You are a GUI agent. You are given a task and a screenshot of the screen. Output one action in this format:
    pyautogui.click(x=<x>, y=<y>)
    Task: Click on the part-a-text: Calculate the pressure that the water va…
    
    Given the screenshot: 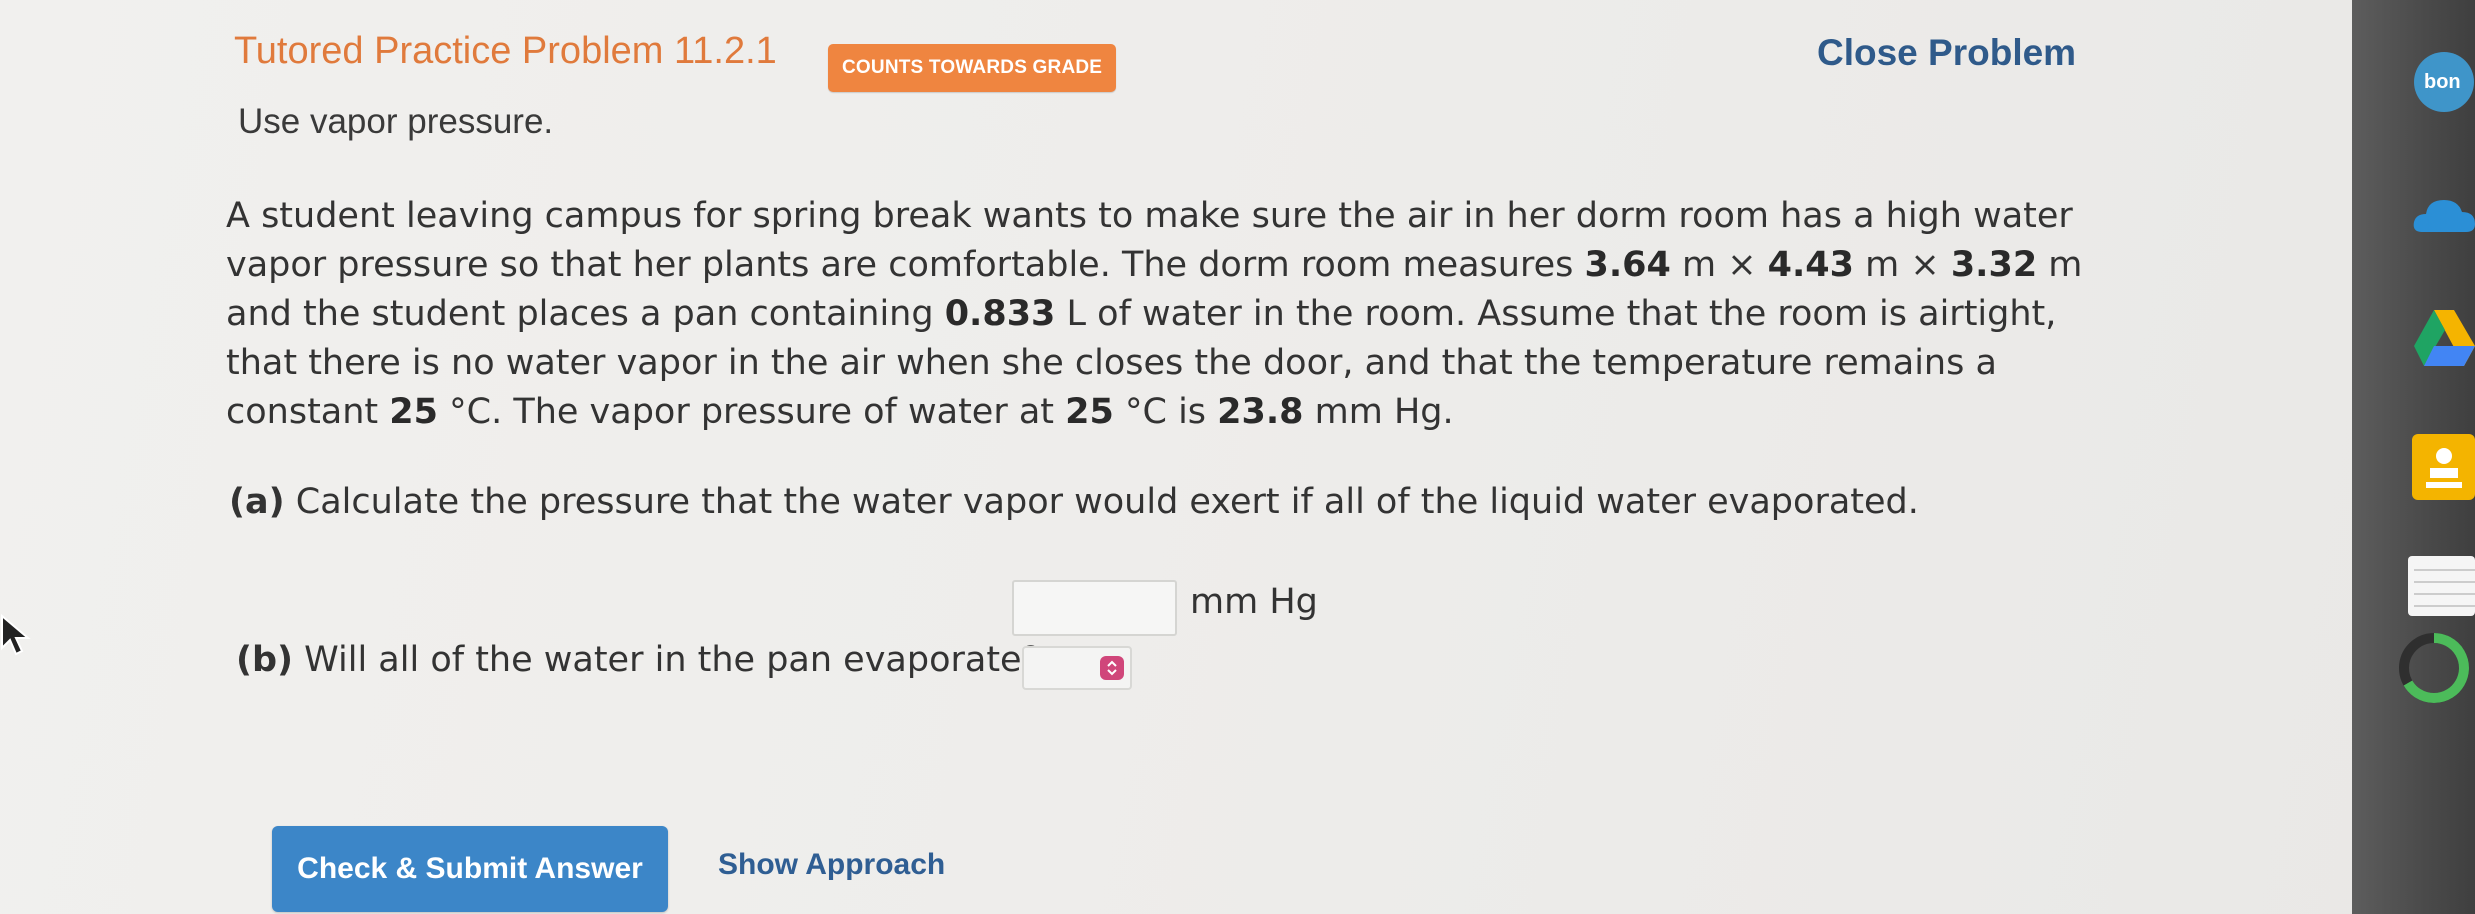 What is the action you would take?
    pyautogui.click(x=1101, y=502)
    